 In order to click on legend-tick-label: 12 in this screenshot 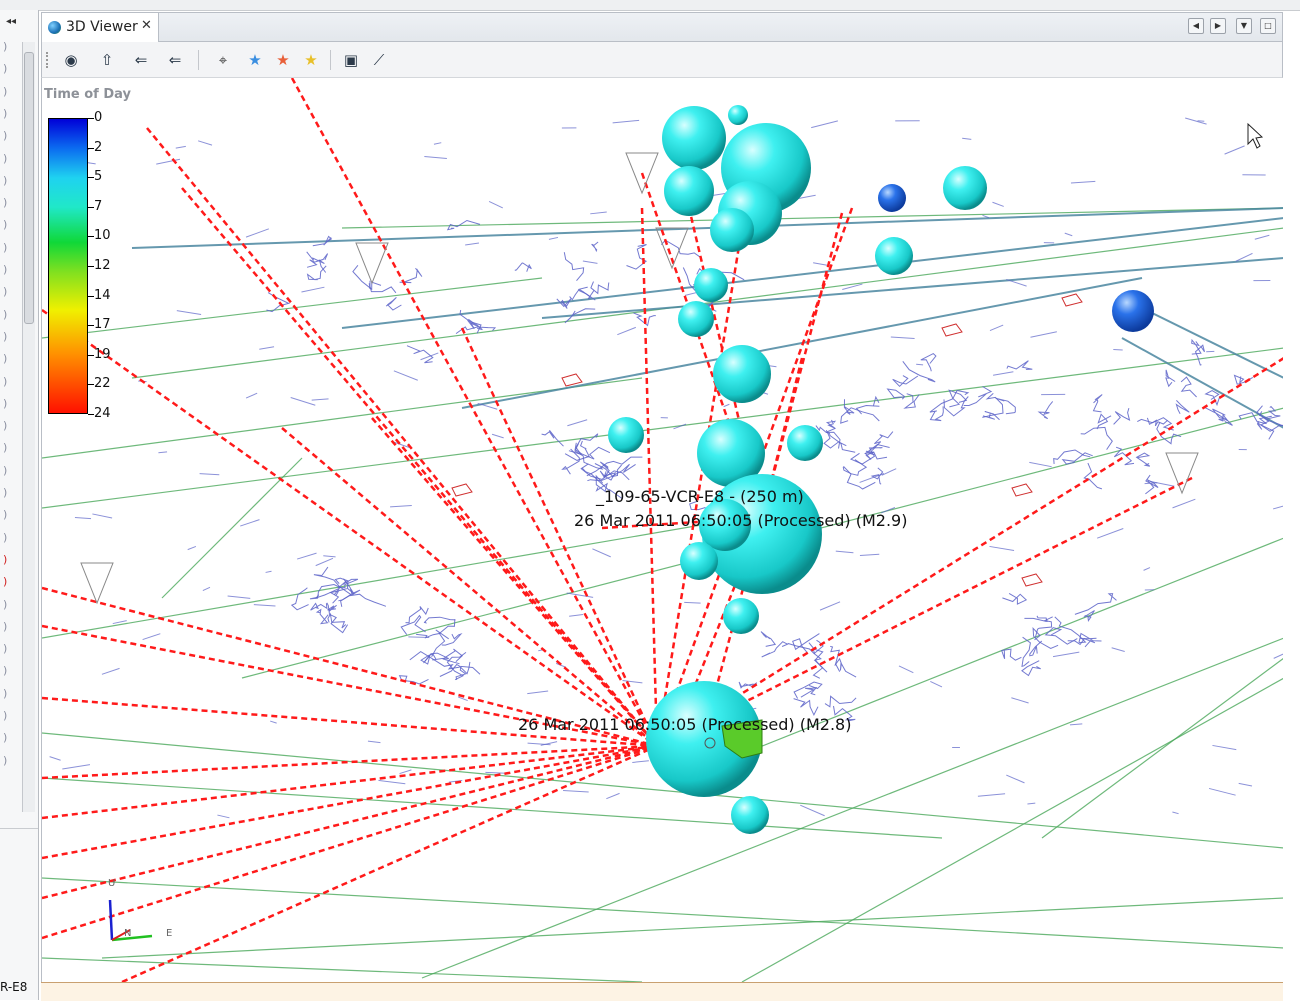, I will do `click(102, 265)`.